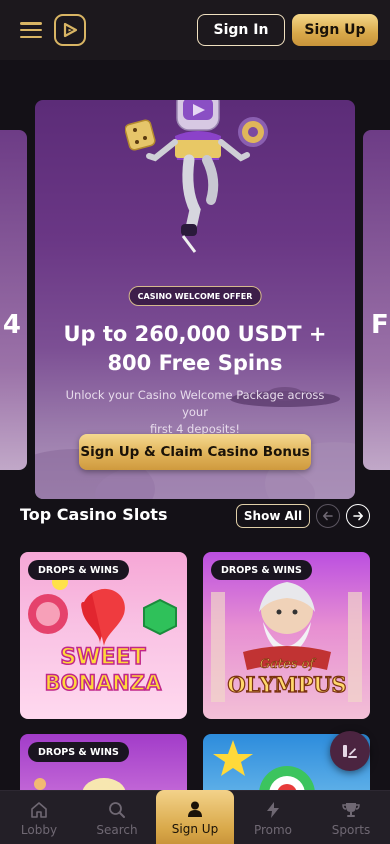 This screenshot has height=844, width=390. I want to click on sweet-logo-line-1: SWEET, so click(102, 657).